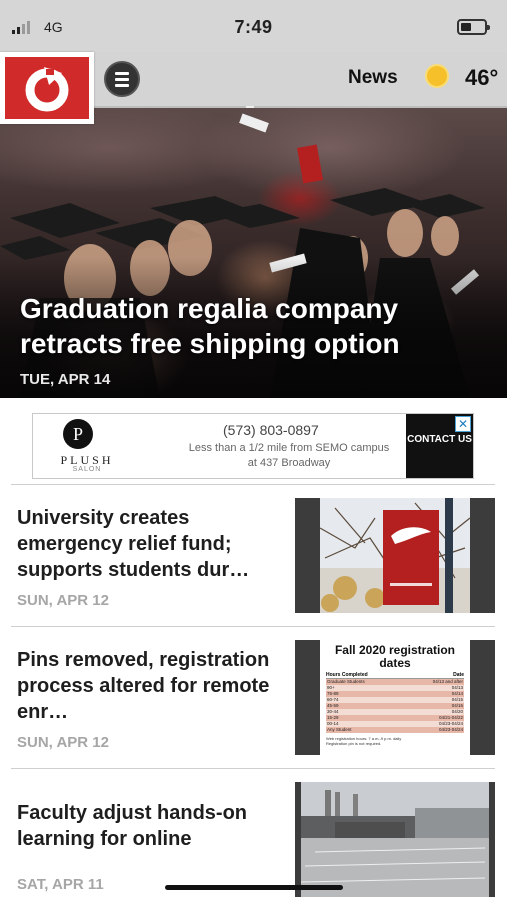 This screenshot has width=507, height=900. I want to click on ad-brand-subtitle: SALON, so click(87, 469).